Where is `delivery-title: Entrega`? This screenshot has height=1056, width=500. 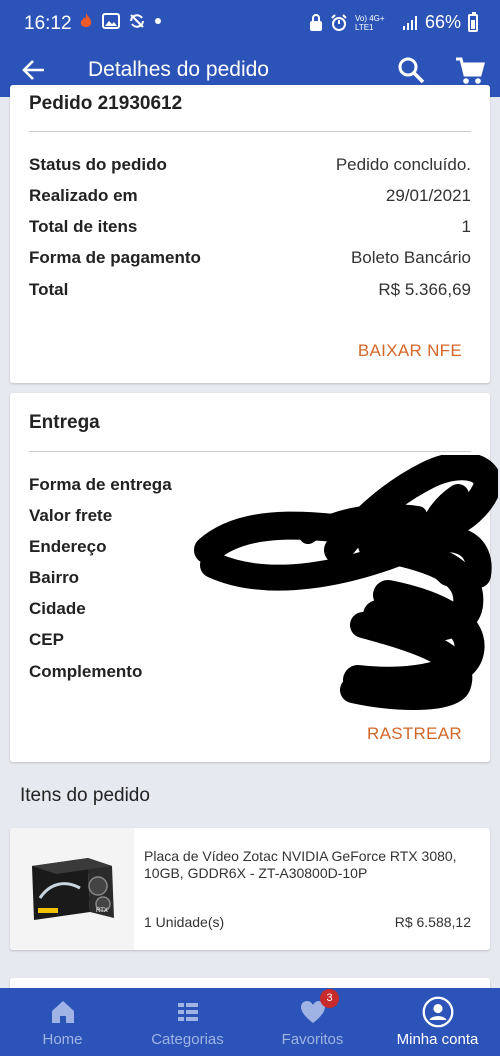 delivery-title: Entrega is located at coordinates (64, 422).